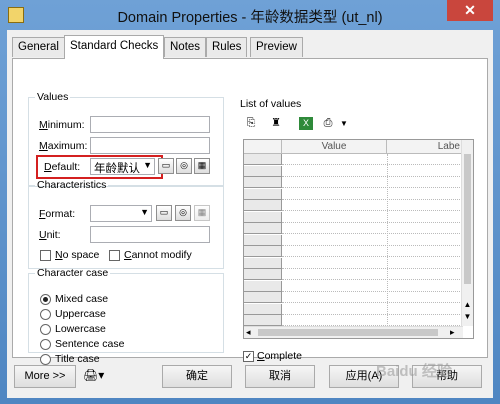 The width and height of the screenshot is (500, 404). Describe the element at coordinates (80, 329) in the screenshot. I see `lowercase-label: Lowercase` at that location.